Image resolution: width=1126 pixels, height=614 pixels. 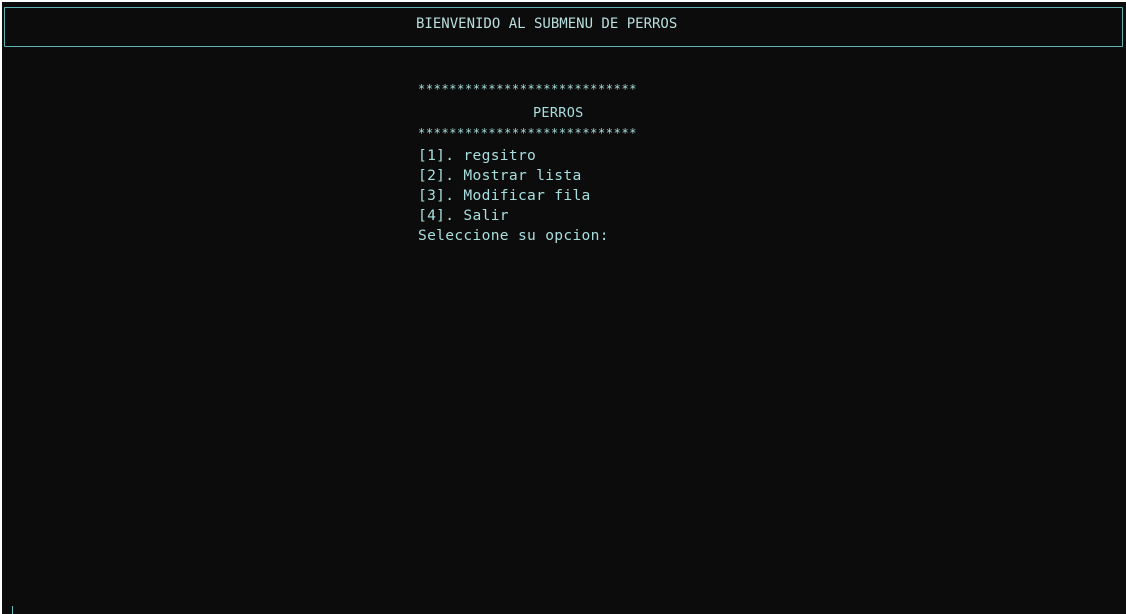 What do you see at coordinates (500, 176) in the screenshot?
I see `menu-option-mostrar-lista: [2]. Mostrar lista` at bounding box center [500, 176].